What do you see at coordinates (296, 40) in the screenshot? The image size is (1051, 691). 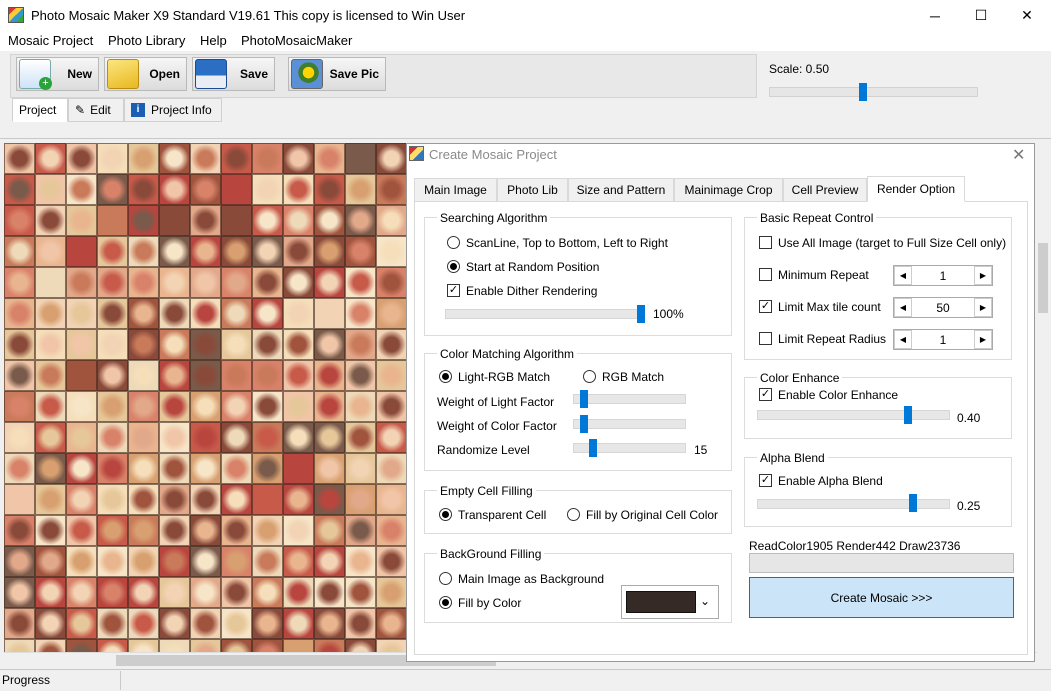 I see `menu-photomosaicmaker: PhotoMosaicMaker` at bounding box center [296, 40].